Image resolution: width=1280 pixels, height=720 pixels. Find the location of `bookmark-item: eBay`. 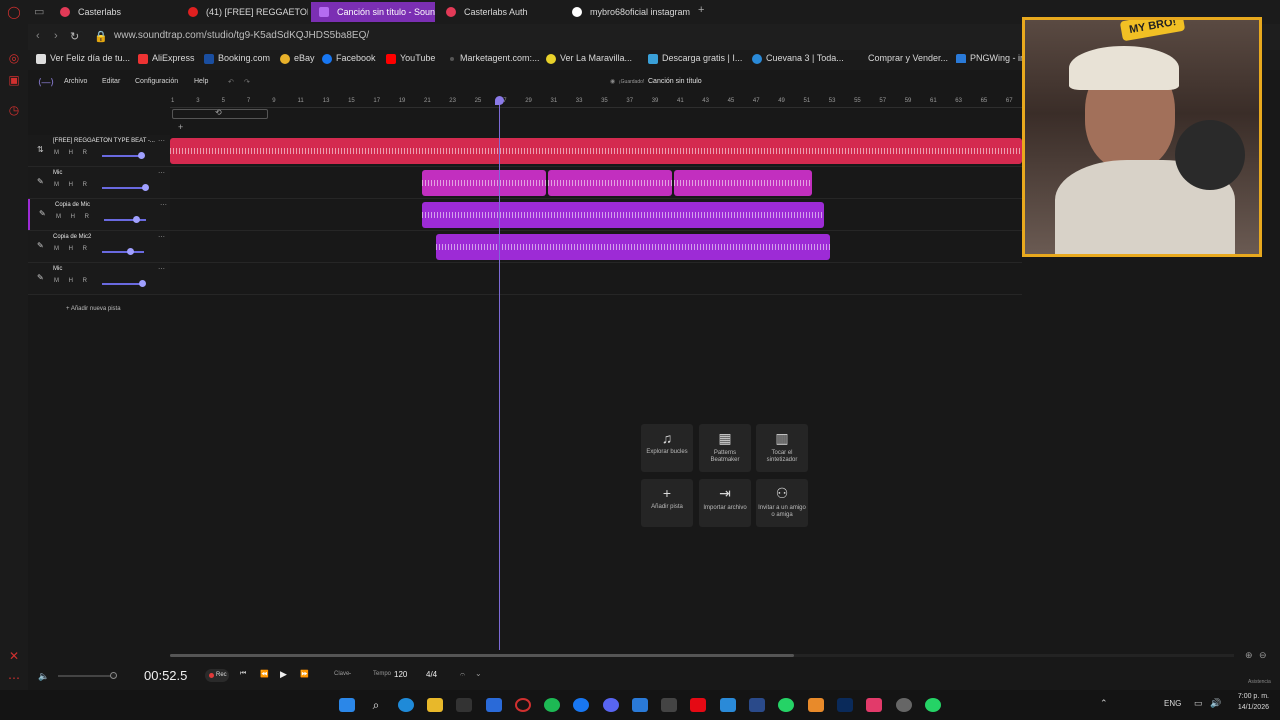

bookmark-item: eBay is located at coordinates (297, 58).